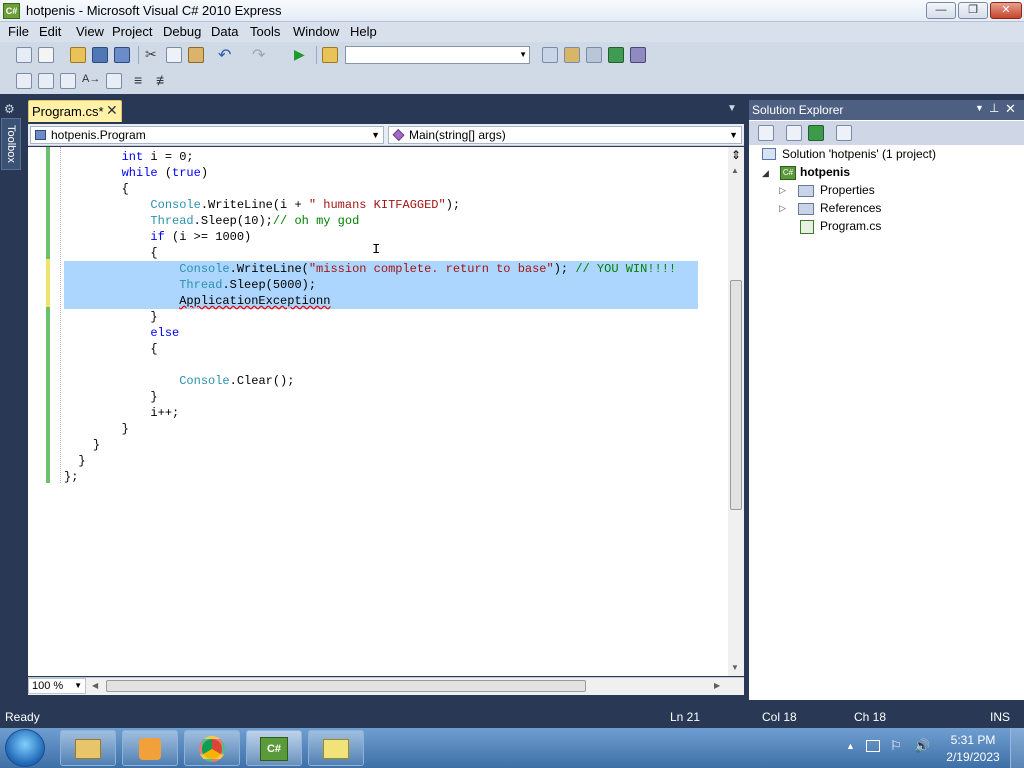  Describe the element at coordinates (151, 54) in the screenshot. I see `cut-icon: ✂` at that location.